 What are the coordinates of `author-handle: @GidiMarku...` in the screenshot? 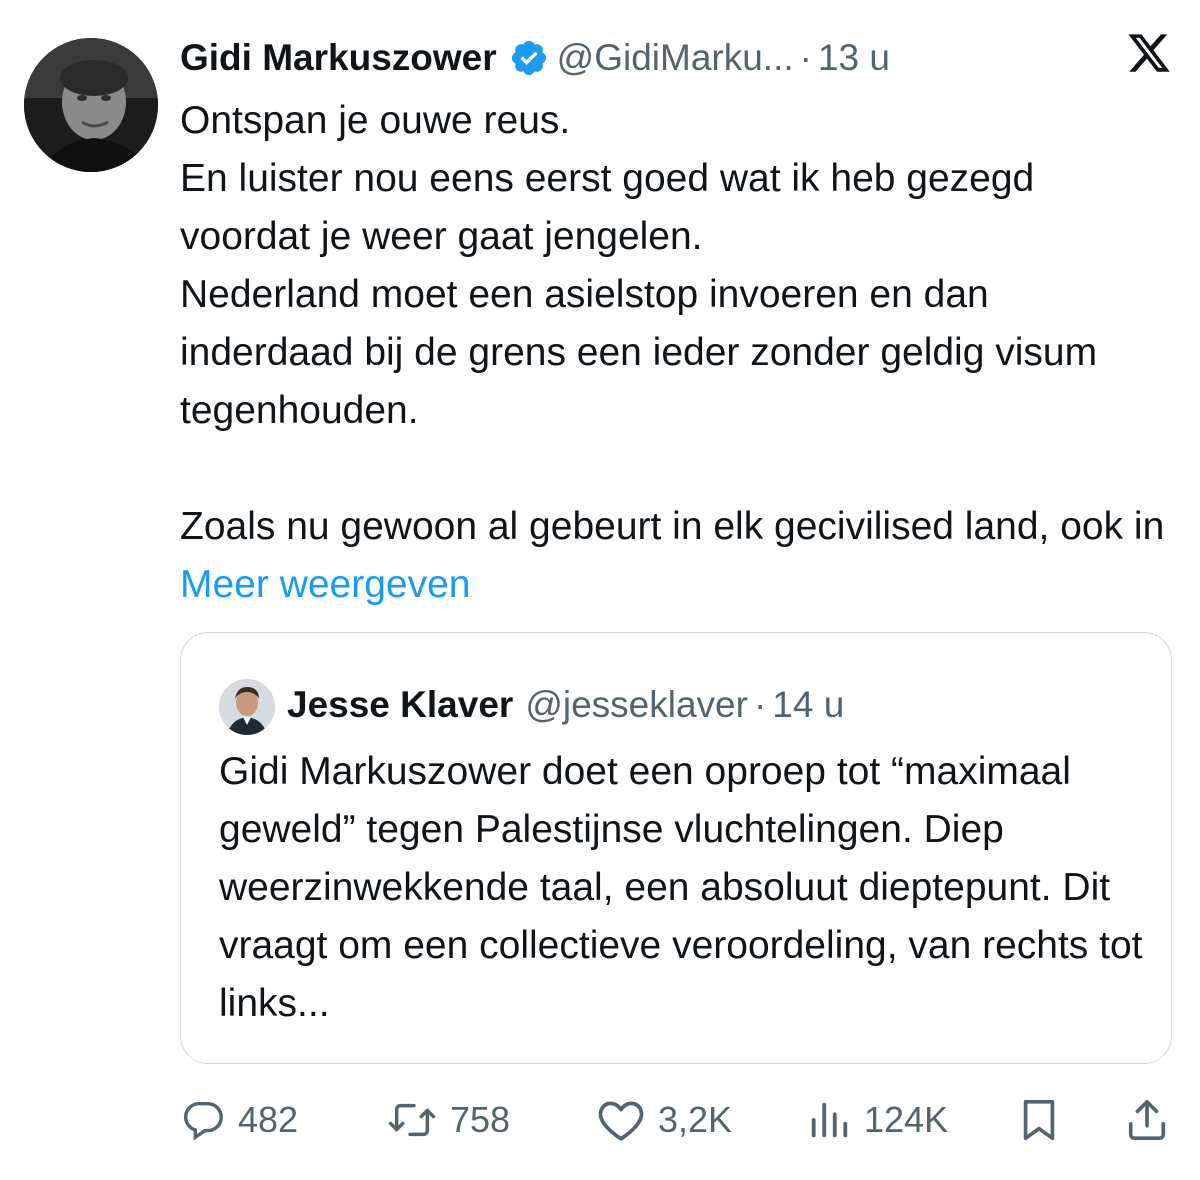 It's located at (675, 58).